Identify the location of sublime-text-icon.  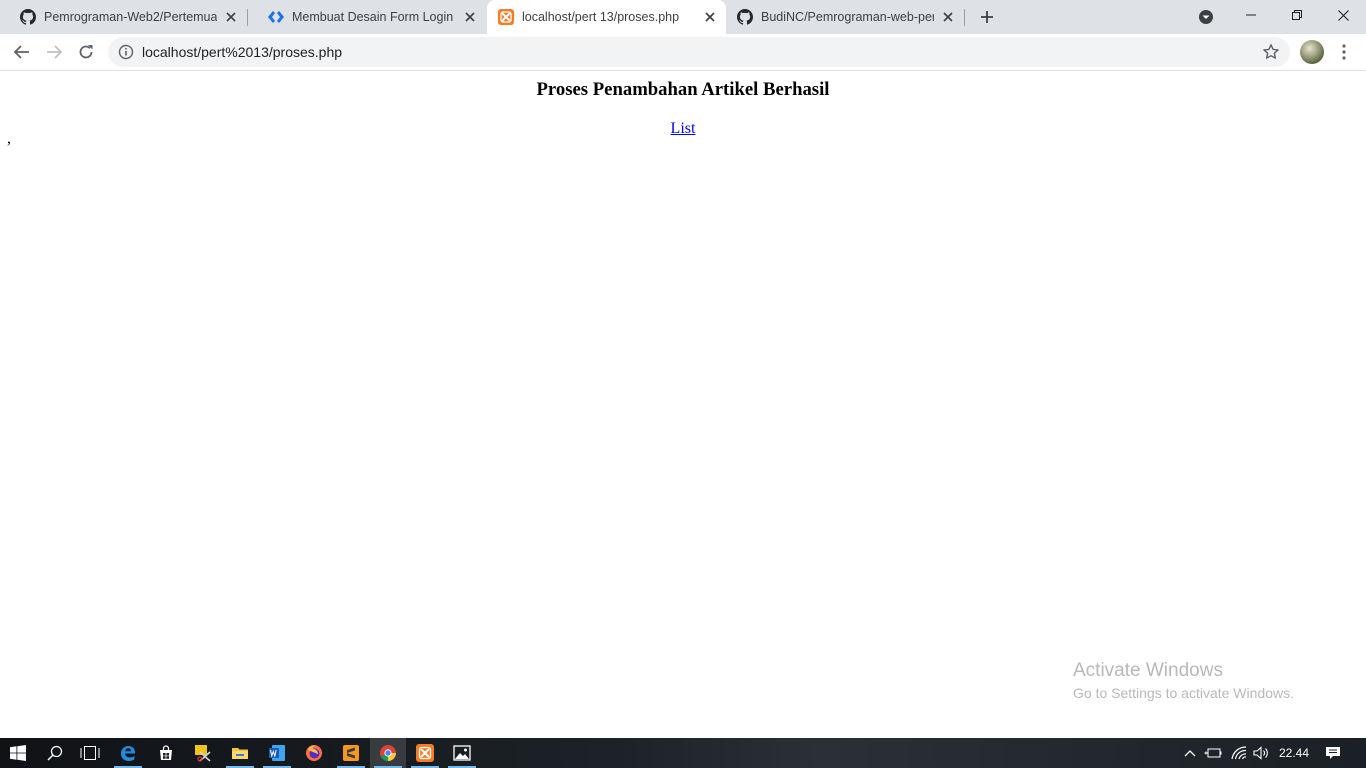
(351, 753).